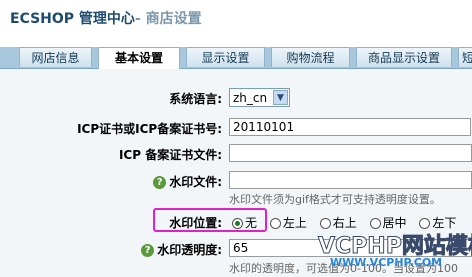  I want to click on title-main: ECSHOP 管理中心, so click(72, 19).